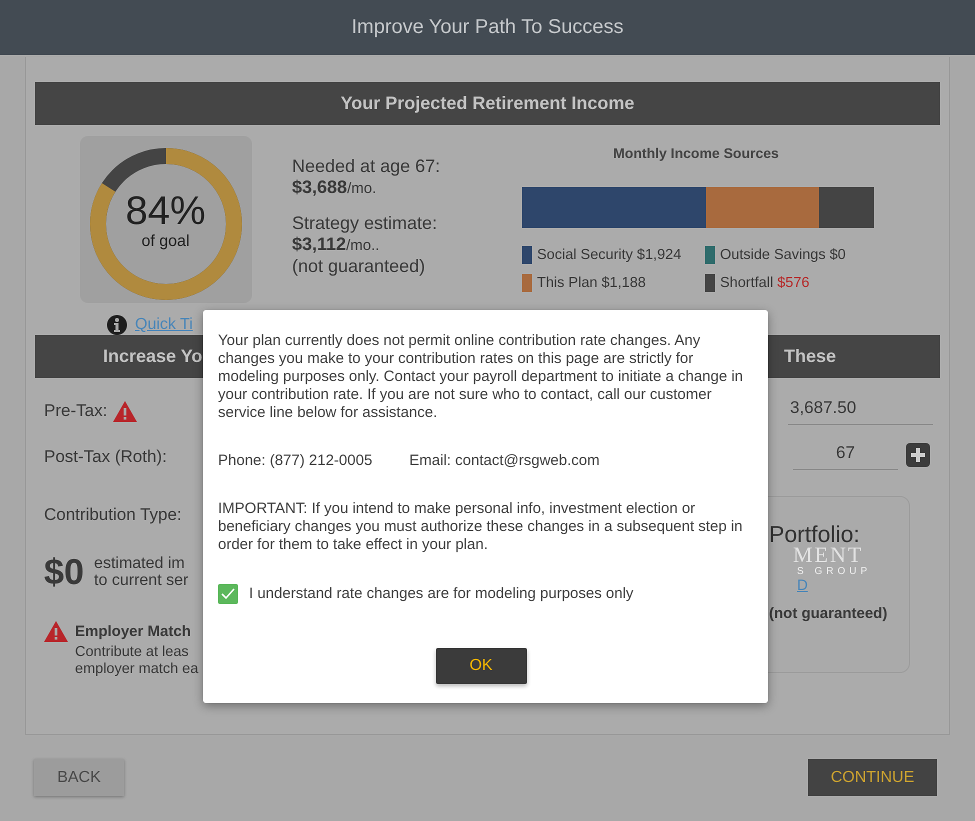 Image resolution: width=975 pixels, height=821 pixels. I want to click on employer-match-text: Contribute at leas employer match ea, so click(136, 661).